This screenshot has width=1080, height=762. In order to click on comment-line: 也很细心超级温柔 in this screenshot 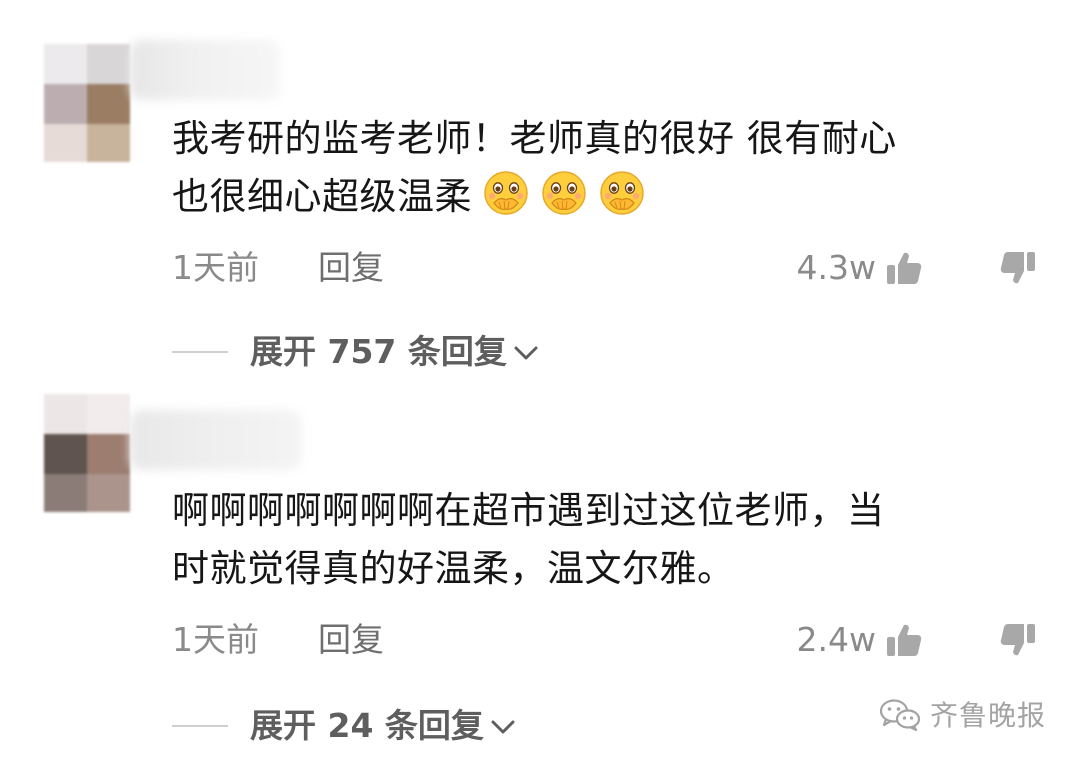, I will do `click(597, 197)`.